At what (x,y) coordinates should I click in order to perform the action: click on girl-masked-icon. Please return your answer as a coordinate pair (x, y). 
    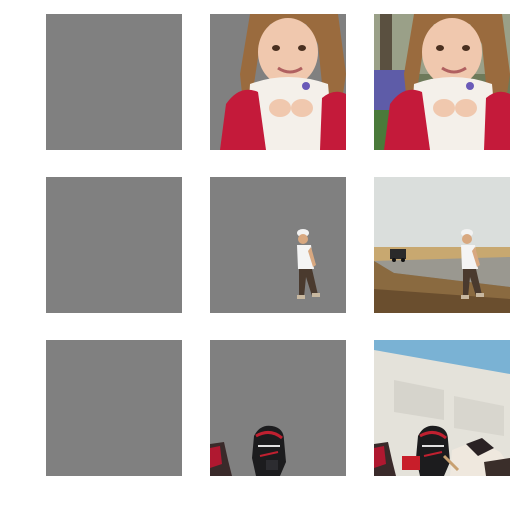
    Looking at the image, I should click on (278, 82).